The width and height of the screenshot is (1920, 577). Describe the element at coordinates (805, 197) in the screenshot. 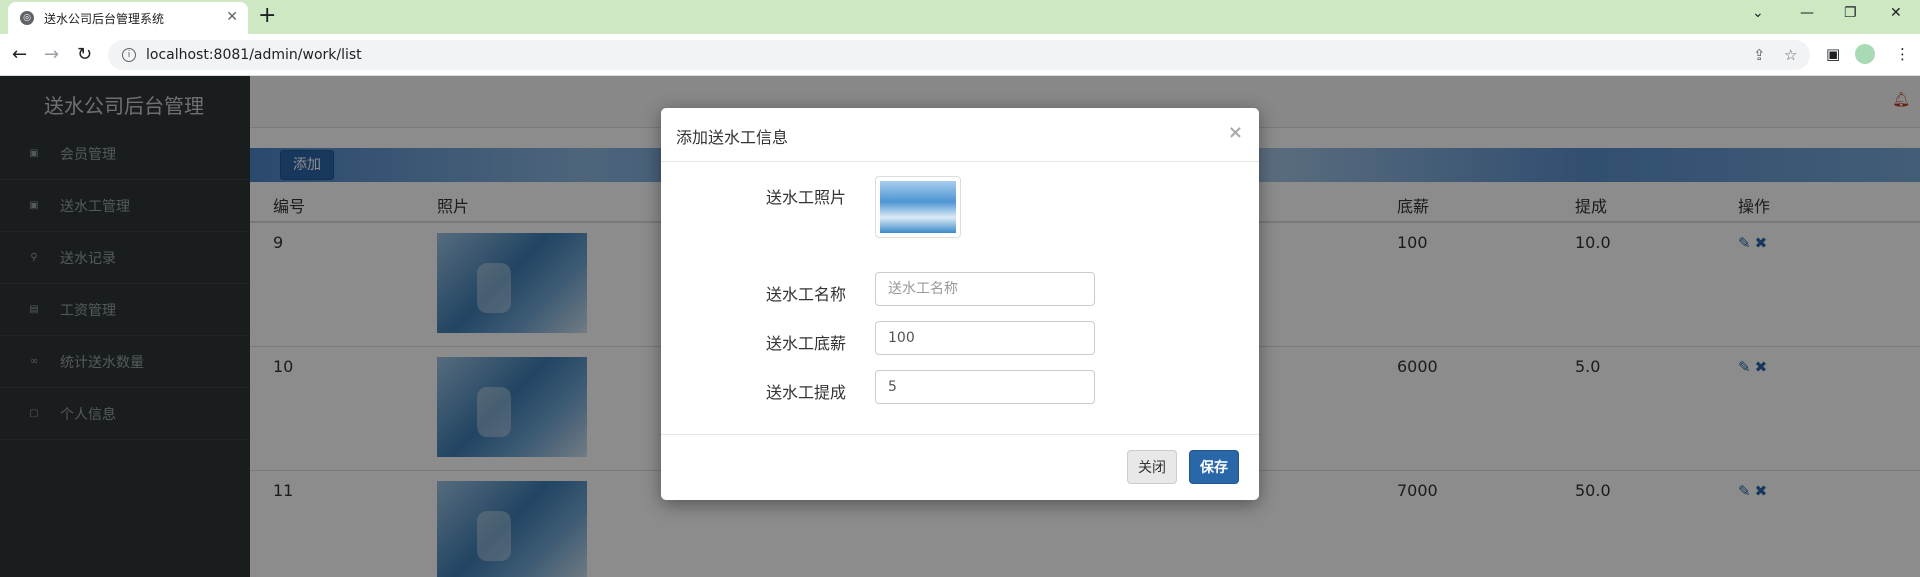

I see `photo-label: 送水工照片` at that location.